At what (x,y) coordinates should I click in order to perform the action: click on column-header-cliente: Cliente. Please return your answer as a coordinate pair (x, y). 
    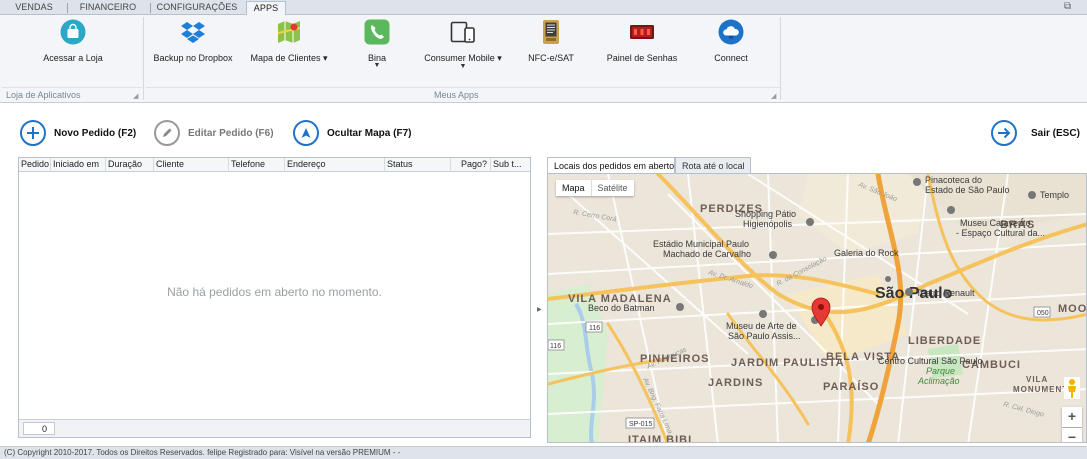
    Looking at the image, I should click on (191, 165).